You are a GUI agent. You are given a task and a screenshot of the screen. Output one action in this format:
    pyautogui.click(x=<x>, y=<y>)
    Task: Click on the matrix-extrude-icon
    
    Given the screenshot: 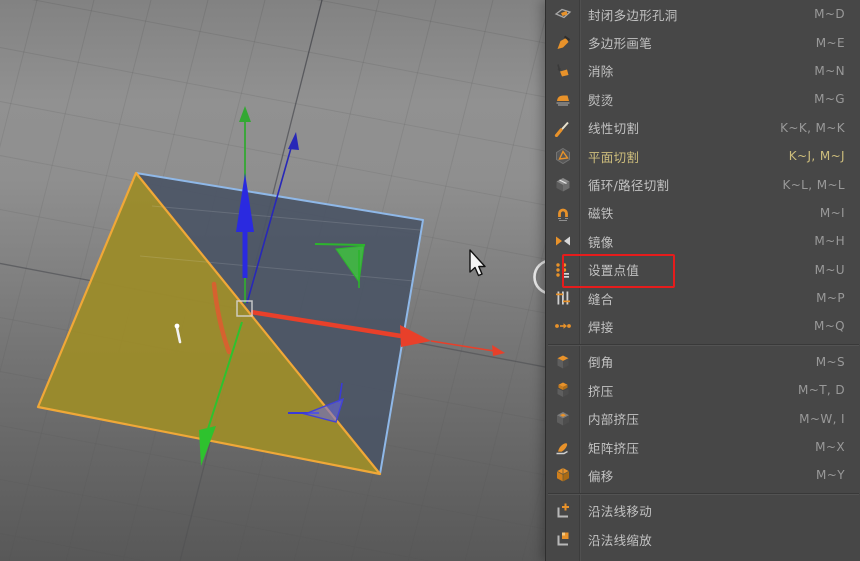 What is the action you would take?
    pyautogui.click(x=562, y=447)
    